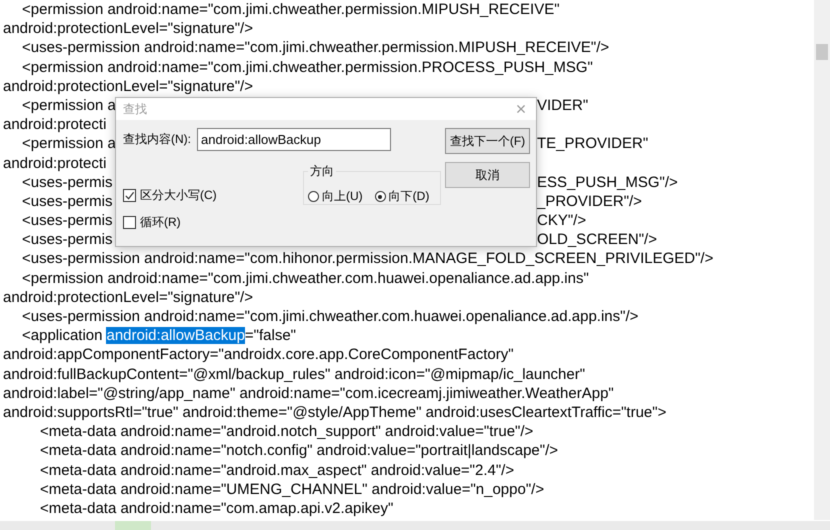  What do you see at coordinates (258, 355) in the screenshot?
I see `code-line: android:appComponentFactory="androidx.core.app.CoreComponentFactory"` at bounding box center [258, 355].